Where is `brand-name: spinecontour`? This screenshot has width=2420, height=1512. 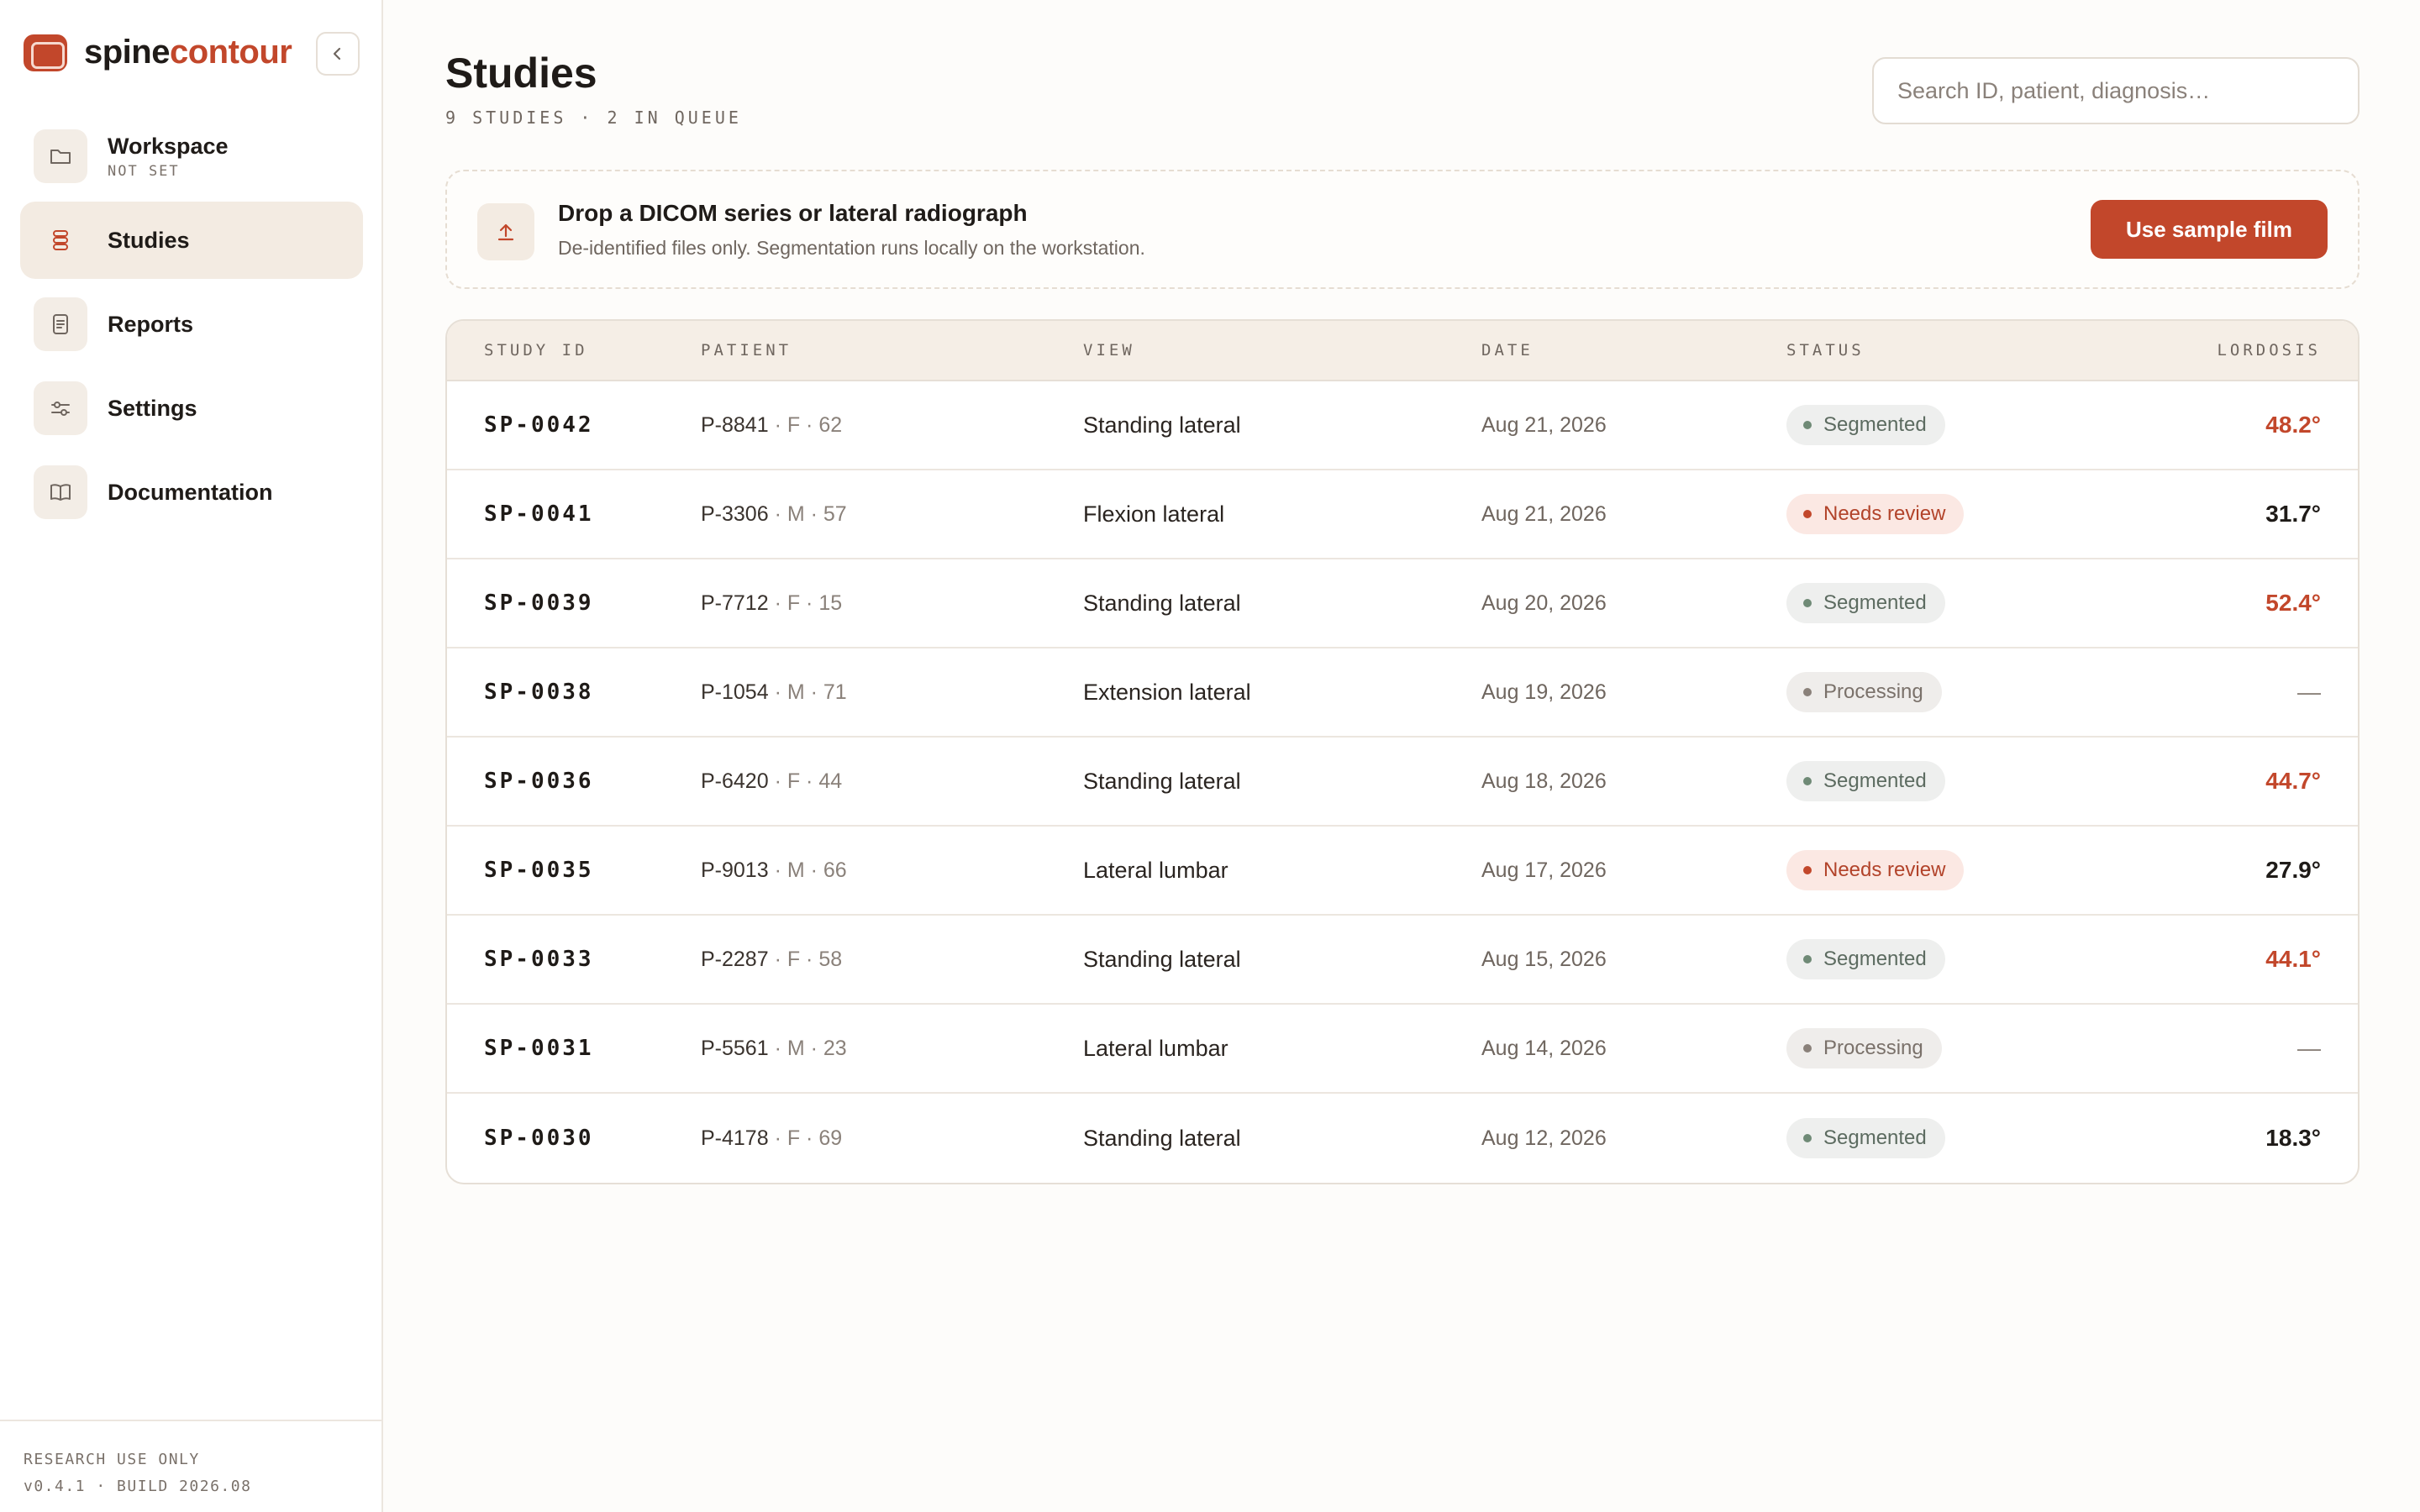 brand-name: spinecontour is located at coordinates (188, 52).